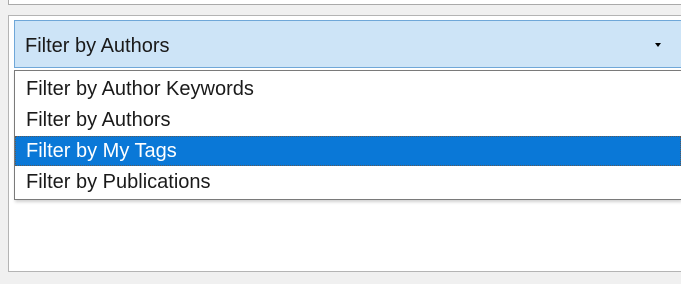 This screenshot has width=681, height=284. I want to click on upper-panel-edge, so click(344, 2).